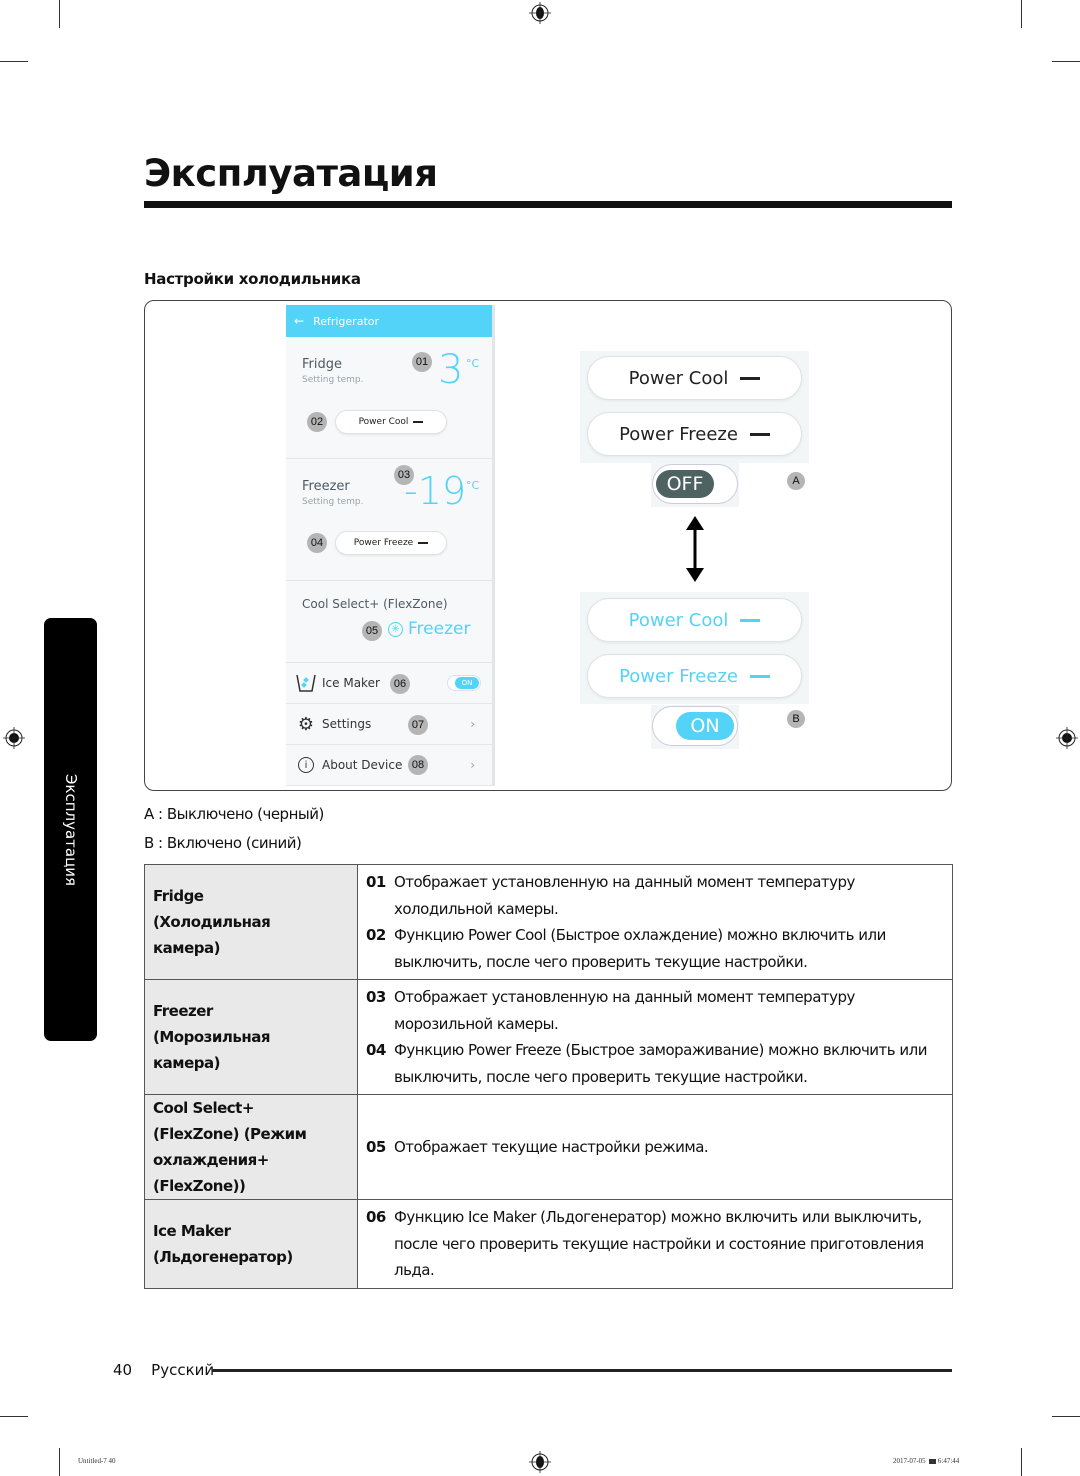  I want to click on page-title: Эксплуатация, so click(291, 173).